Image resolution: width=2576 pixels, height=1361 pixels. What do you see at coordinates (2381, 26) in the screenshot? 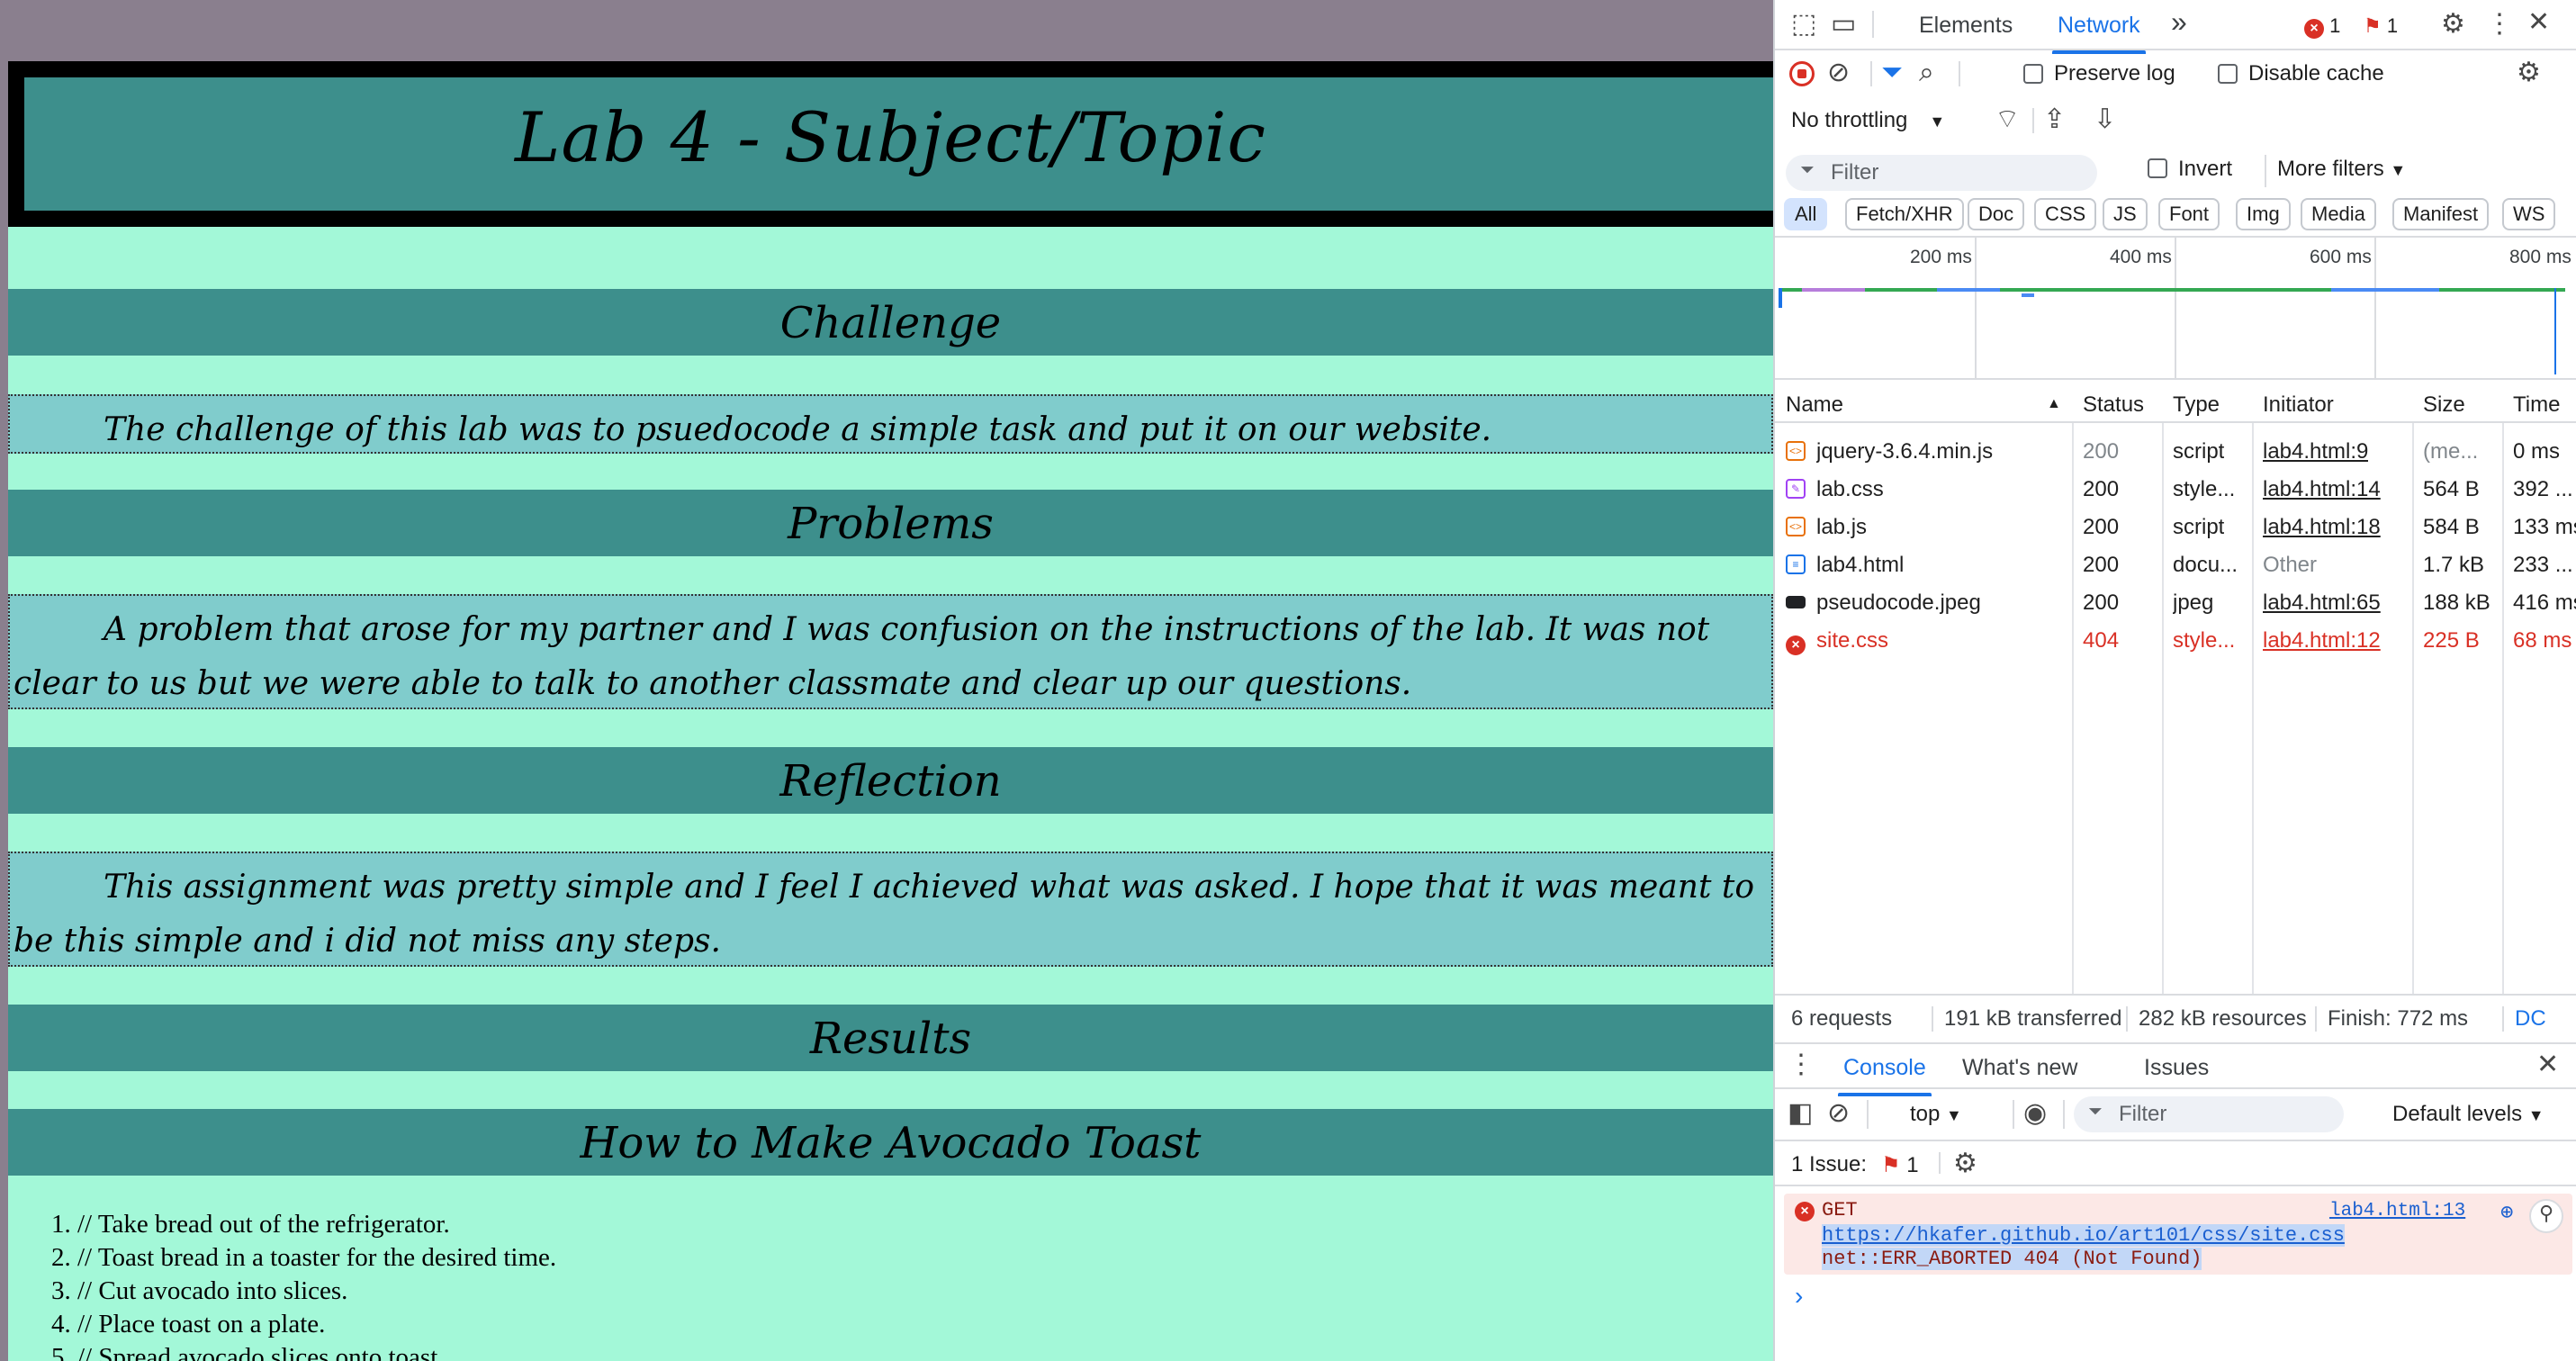
I see `issue-count: ⚑ 1` at bounding box center [2381, 26].